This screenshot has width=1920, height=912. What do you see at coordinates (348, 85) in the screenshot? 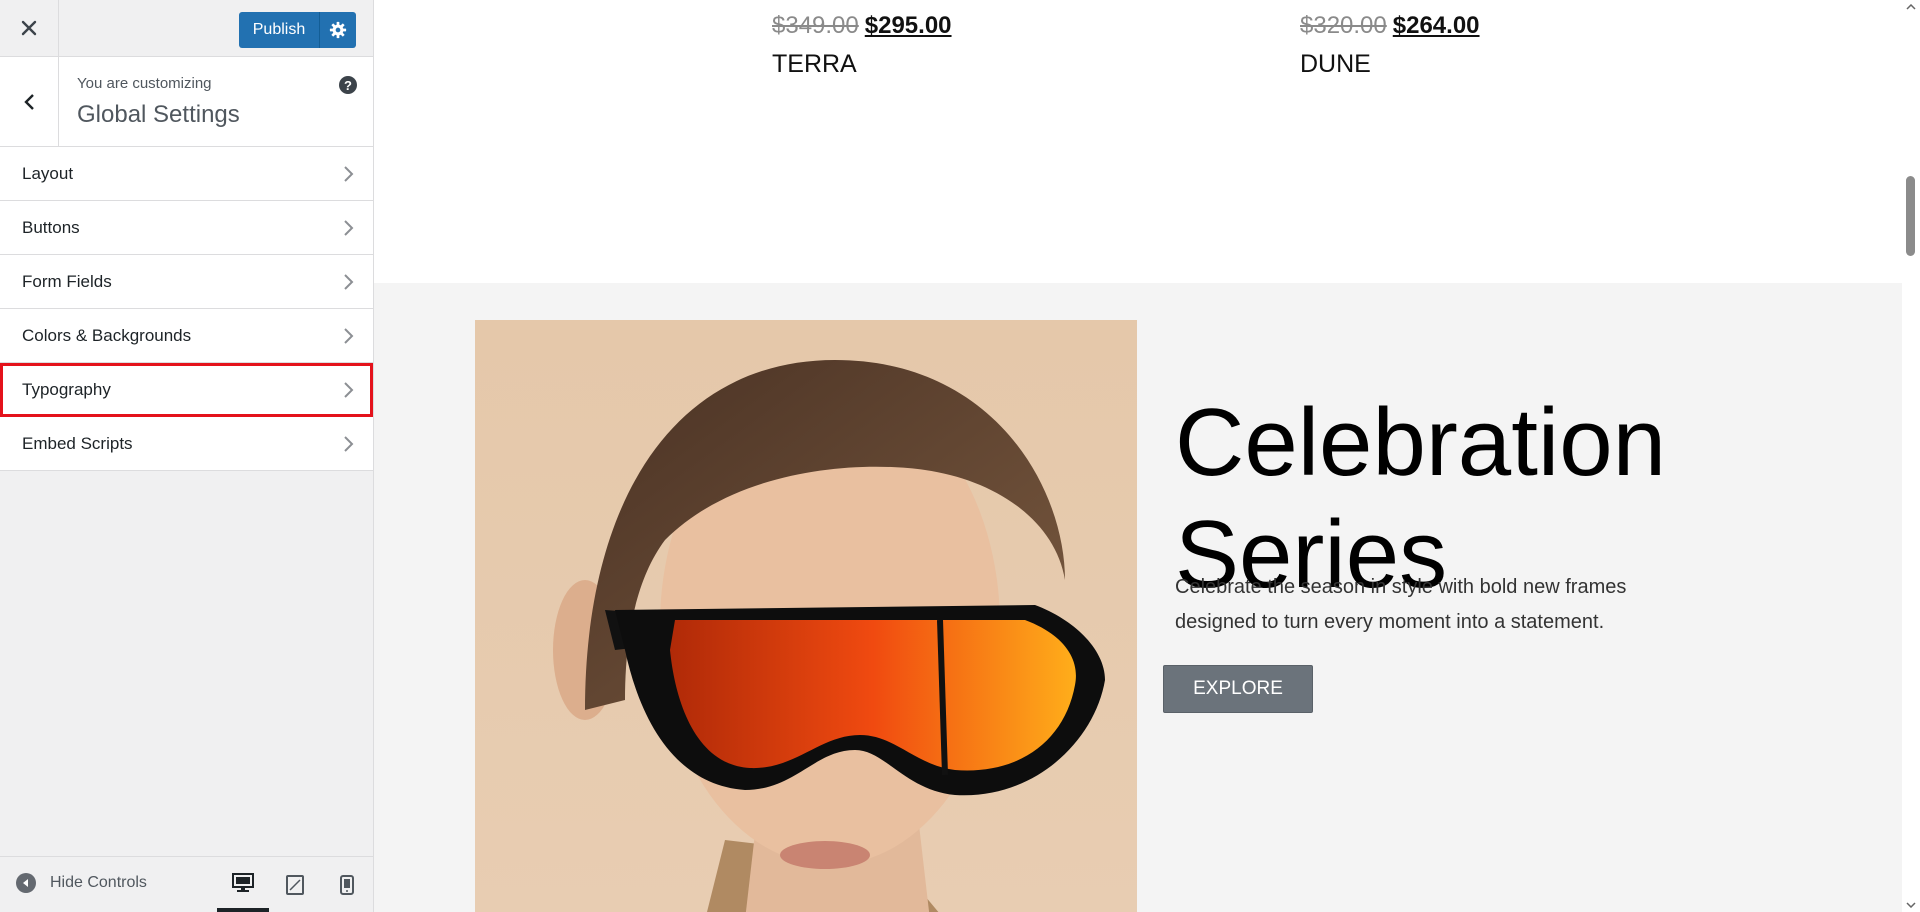
I see `help-icon: ?` at bounding box center [348, 85].